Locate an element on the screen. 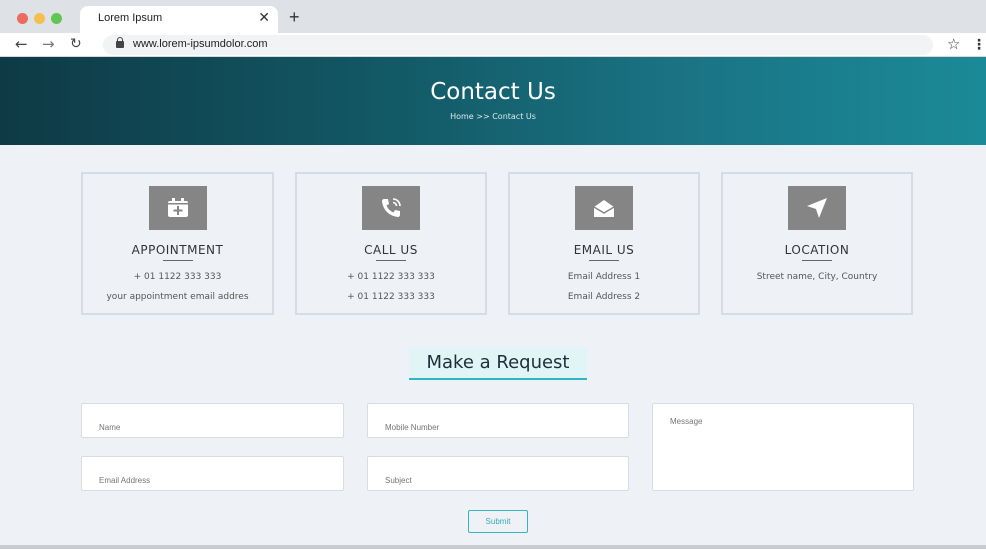 The image size is (986, 549). tab-title: Lorem Ipsum is located at coordinates (130, 18).